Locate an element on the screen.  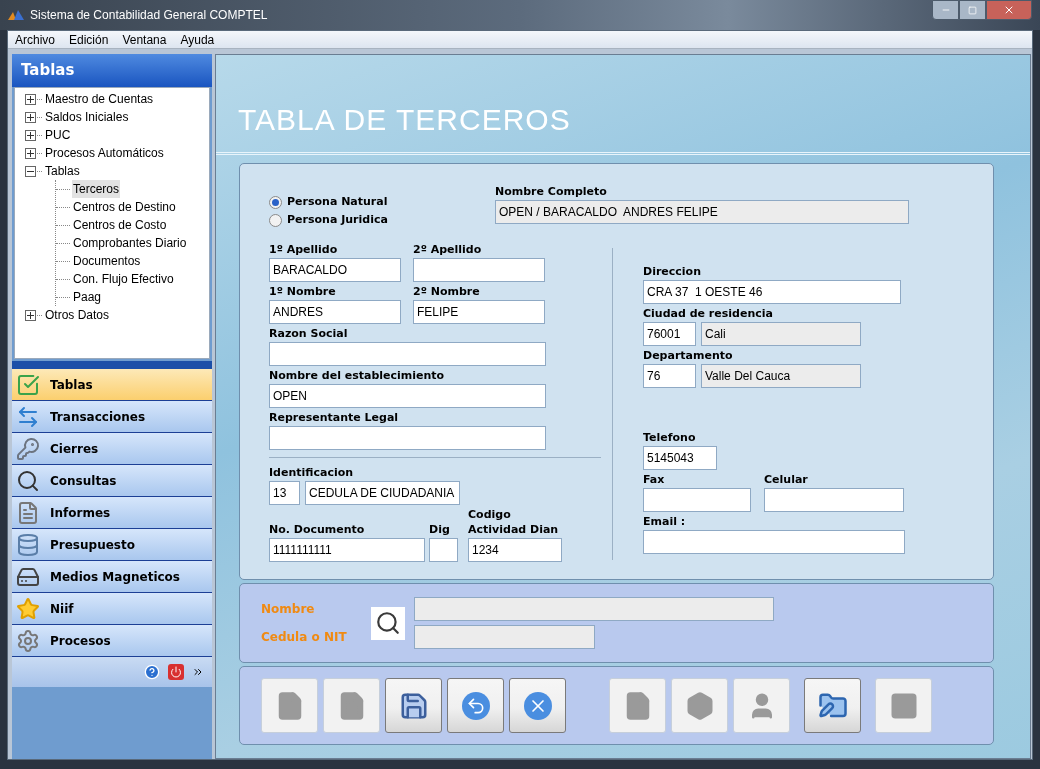
nav-item: Procesos is located at coordinates (112, 641).